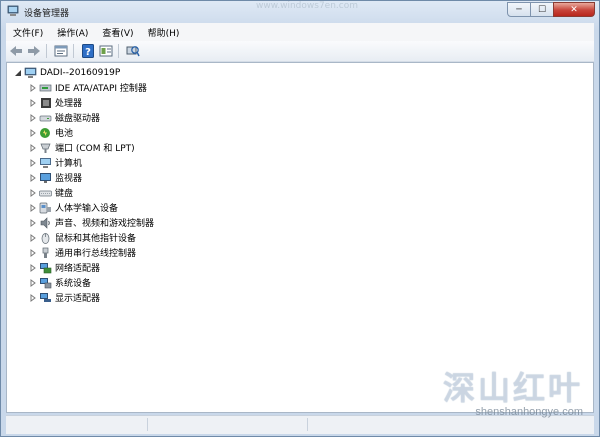 This screenshot has height=437, width=600. I want to click on properties-icon, so click(61, 51).